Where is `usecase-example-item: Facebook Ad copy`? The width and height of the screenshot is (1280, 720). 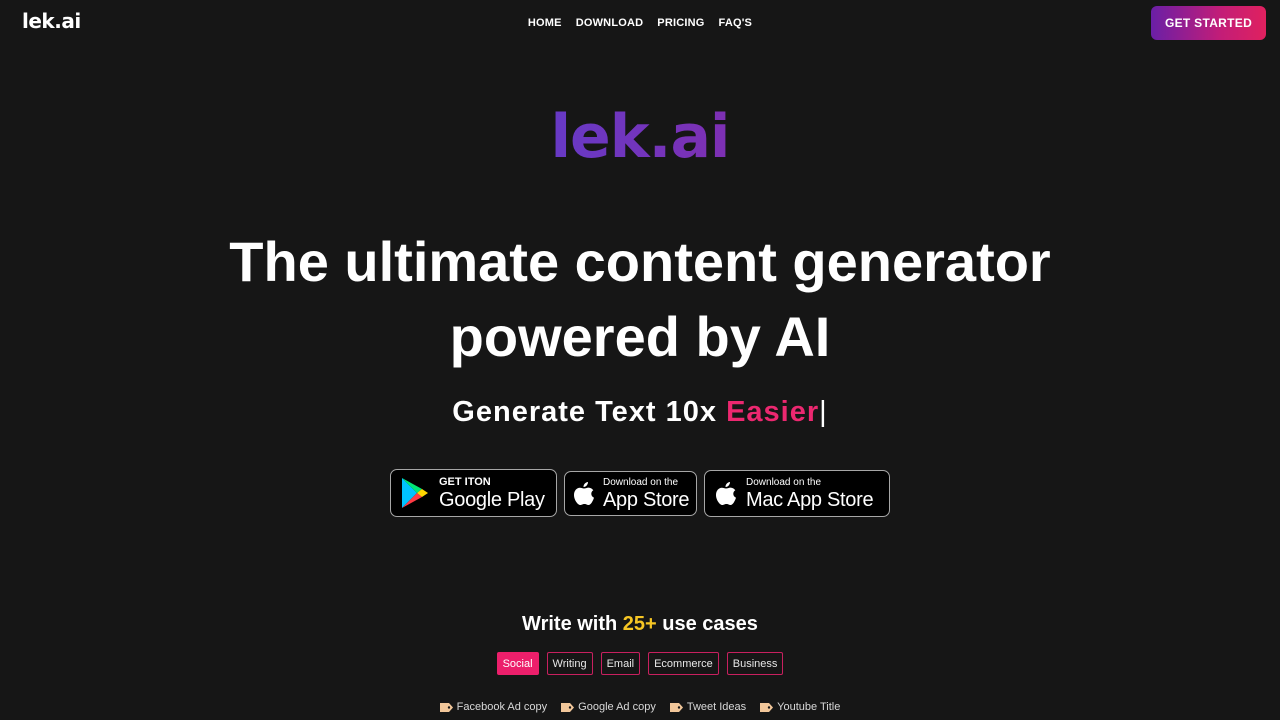 usecase-example-item: Facebook Ad copy is located at coordinates (493, 707).